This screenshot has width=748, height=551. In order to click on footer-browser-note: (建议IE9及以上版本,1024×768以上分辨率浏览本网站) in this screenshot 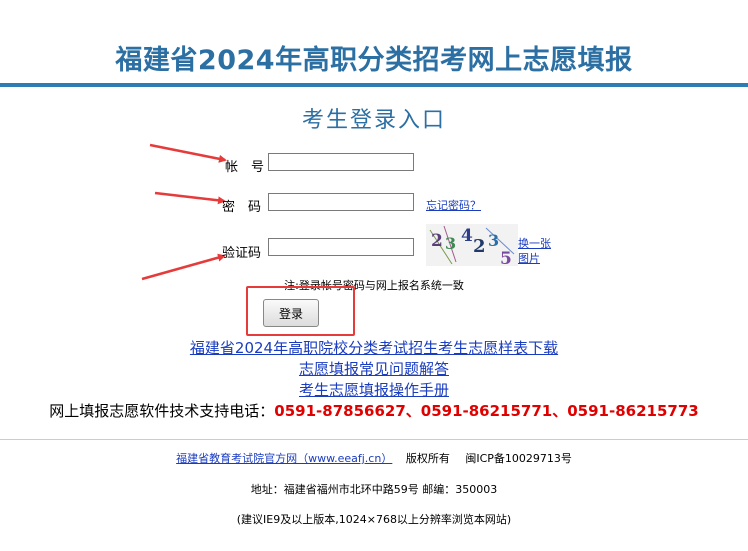, I will do `click(374, 519)`.